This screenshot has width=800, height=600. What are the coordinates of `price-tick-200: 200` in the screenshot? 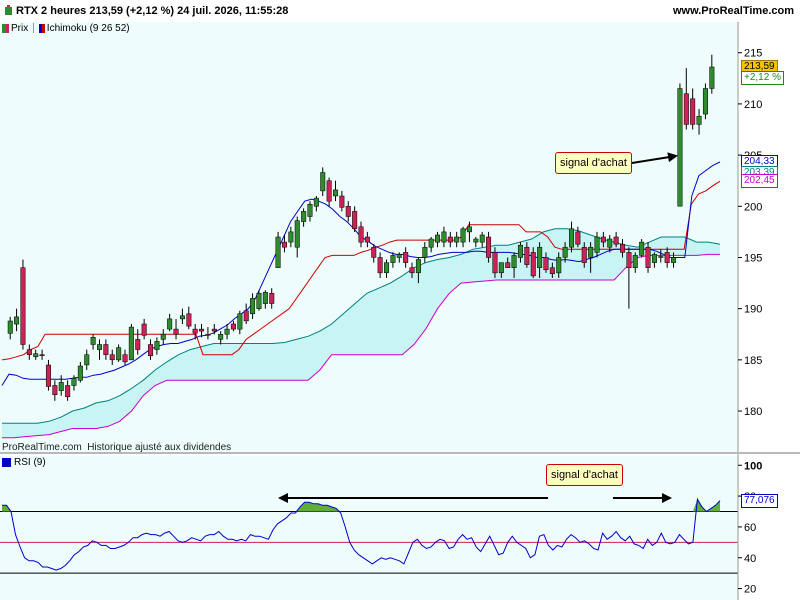 It's located at (753, 207).